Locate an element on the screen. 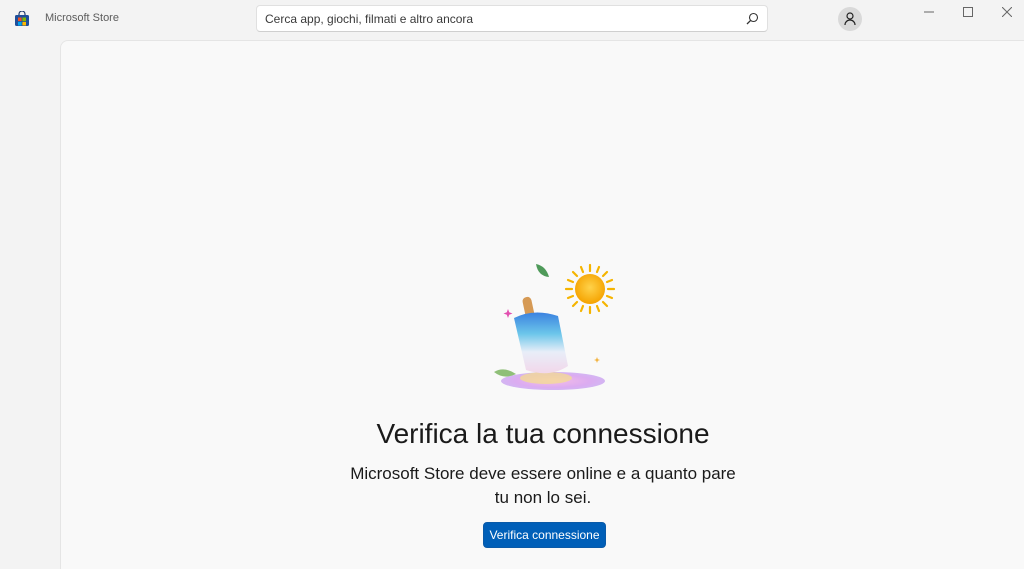 The image size is (1024, 569). close-button is located at coordinates (1006, 13).